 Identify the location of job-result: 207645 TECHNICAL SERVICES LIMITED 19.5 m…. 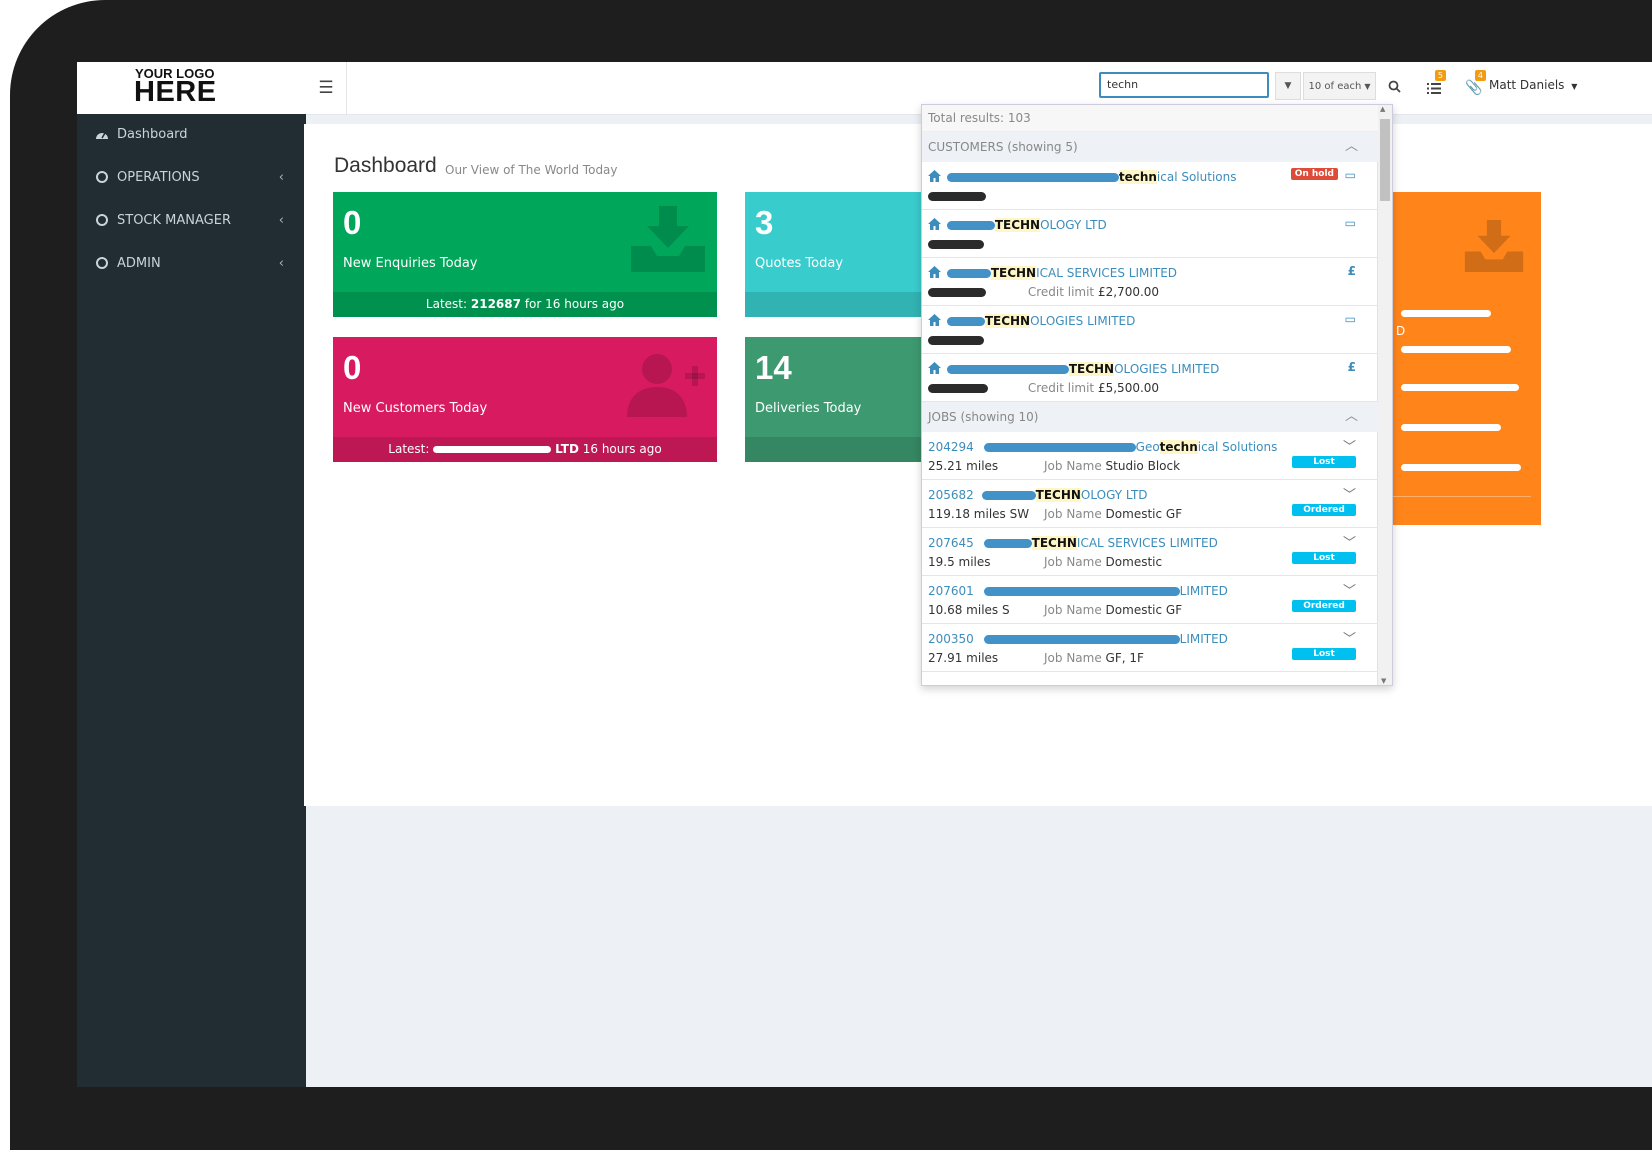
(1150, 552).